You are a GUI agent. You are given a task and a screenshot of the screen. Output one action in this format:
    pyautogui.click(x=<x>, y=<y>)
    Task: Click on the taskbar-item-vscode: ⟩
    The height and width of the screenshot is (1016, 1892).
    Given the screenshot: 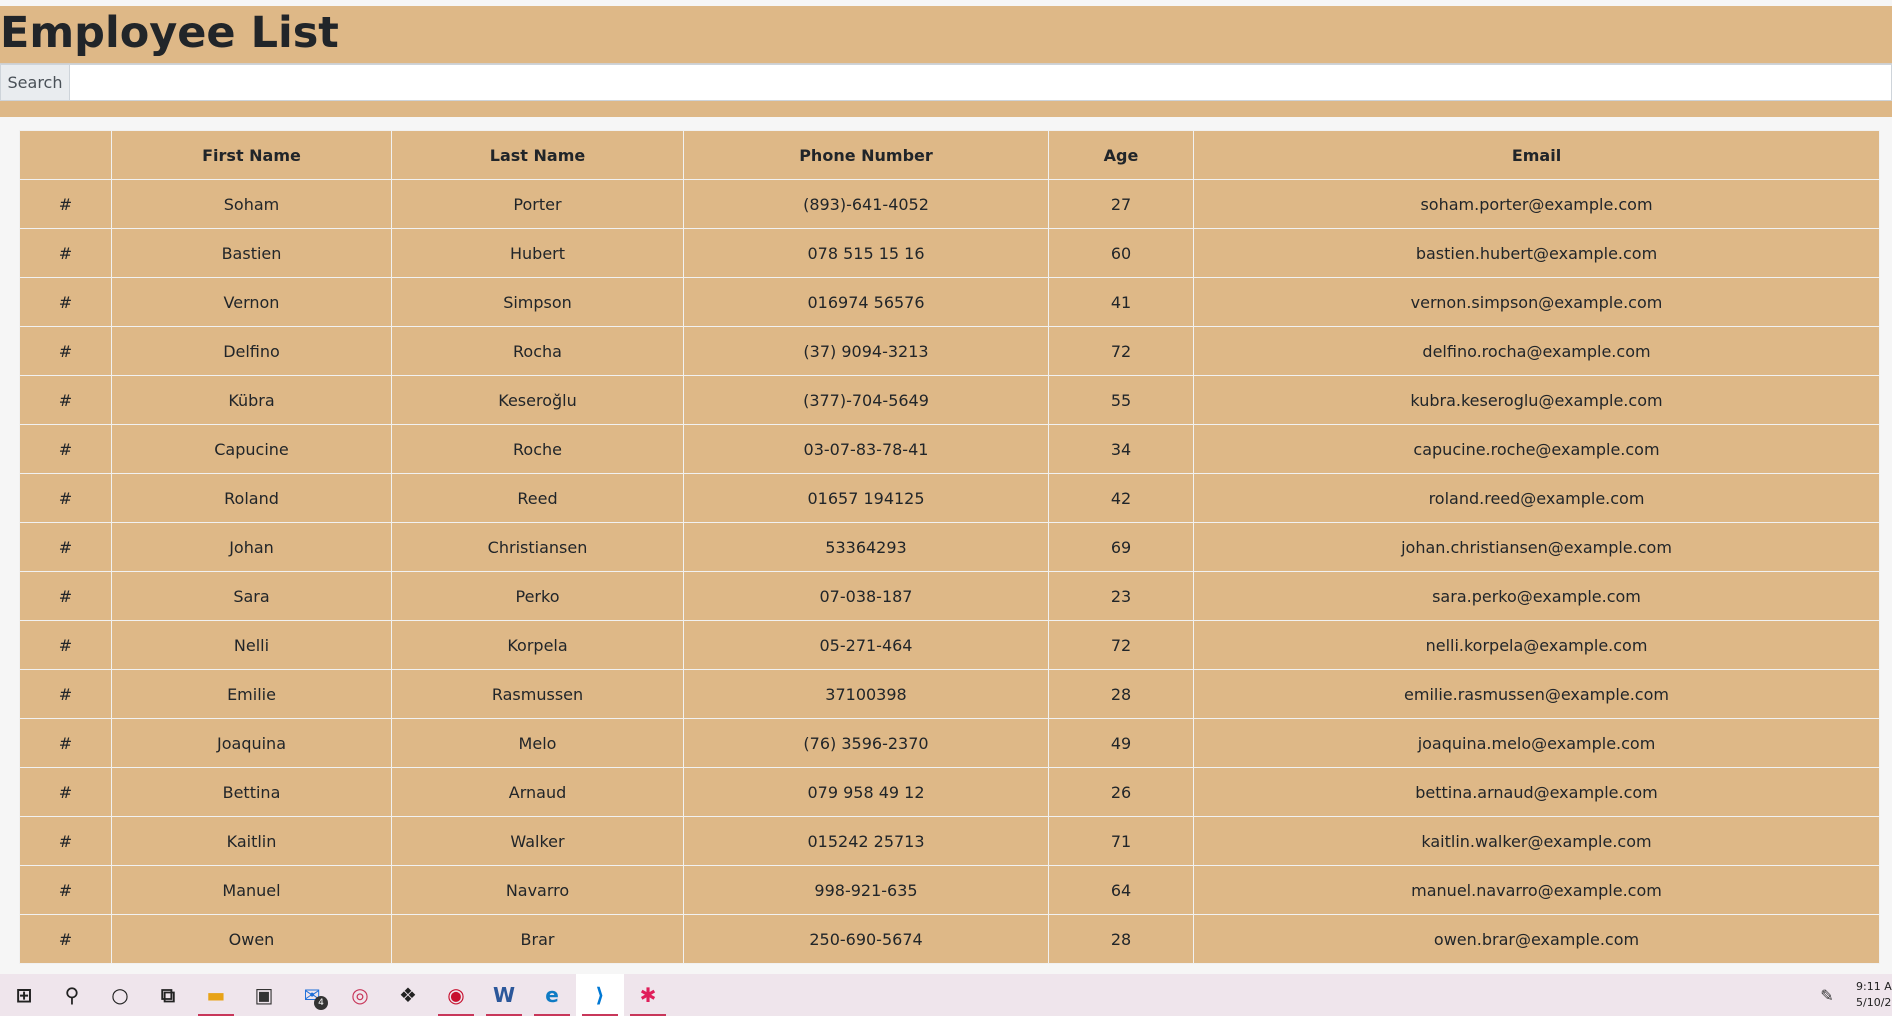 What is the action you would take?
    pyautogui.click(x=600, y=995)
    